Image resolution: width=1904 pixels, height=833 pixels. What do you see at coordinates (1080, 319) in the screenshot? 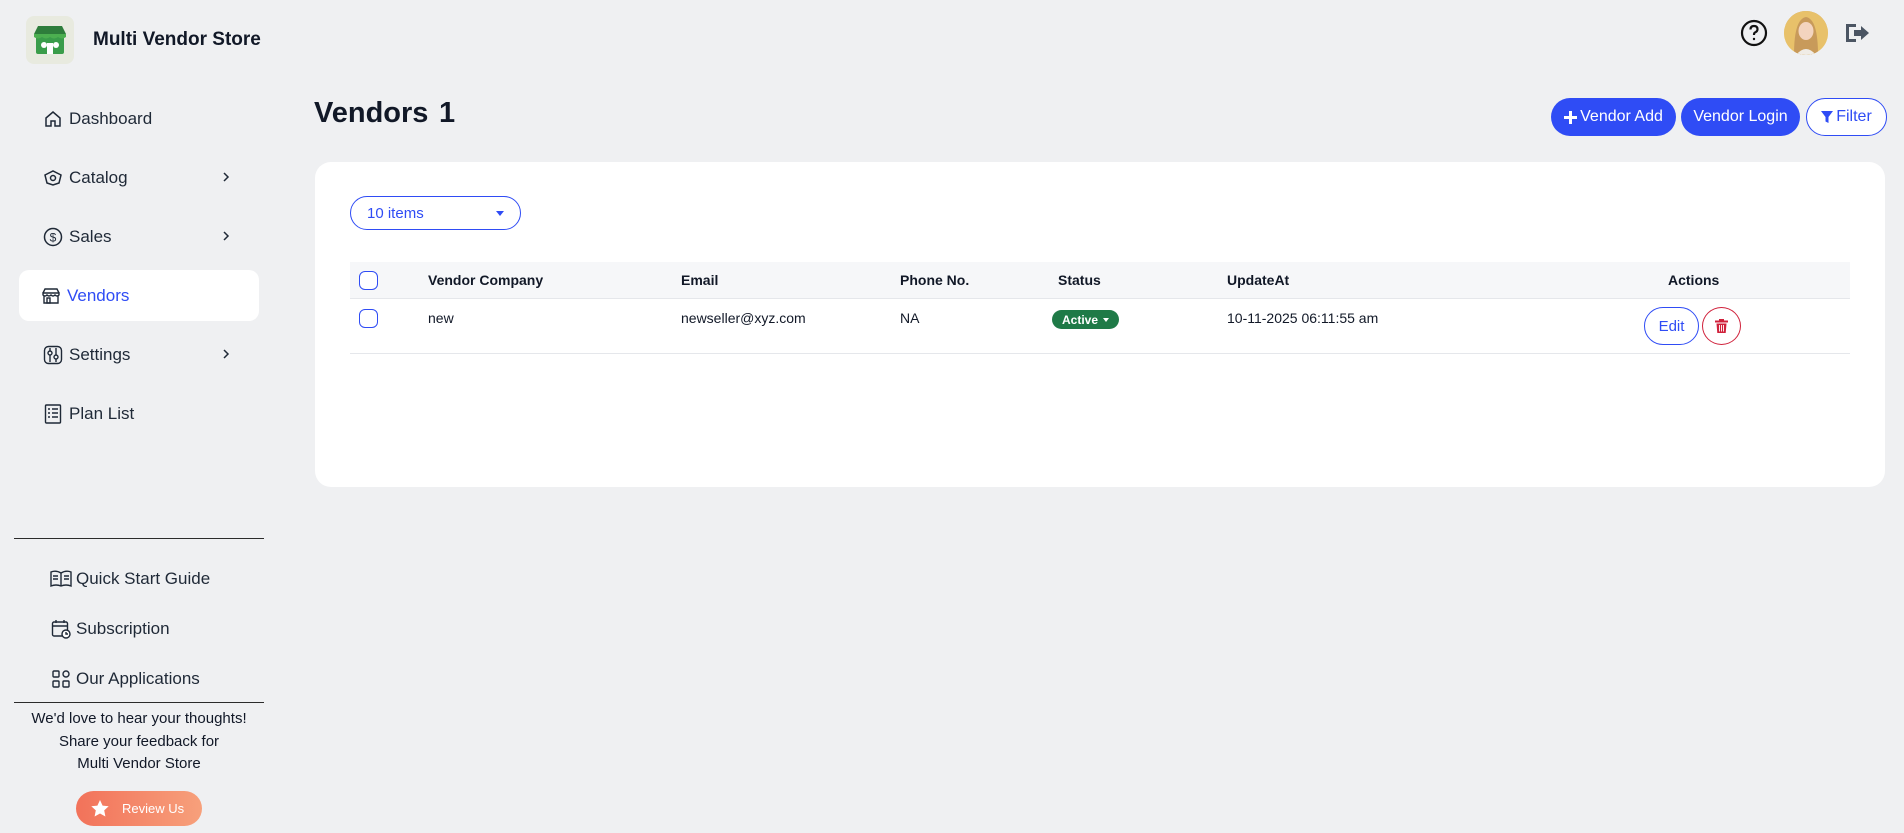
I see `status-label: Active` at bounding box center [1080, 319].